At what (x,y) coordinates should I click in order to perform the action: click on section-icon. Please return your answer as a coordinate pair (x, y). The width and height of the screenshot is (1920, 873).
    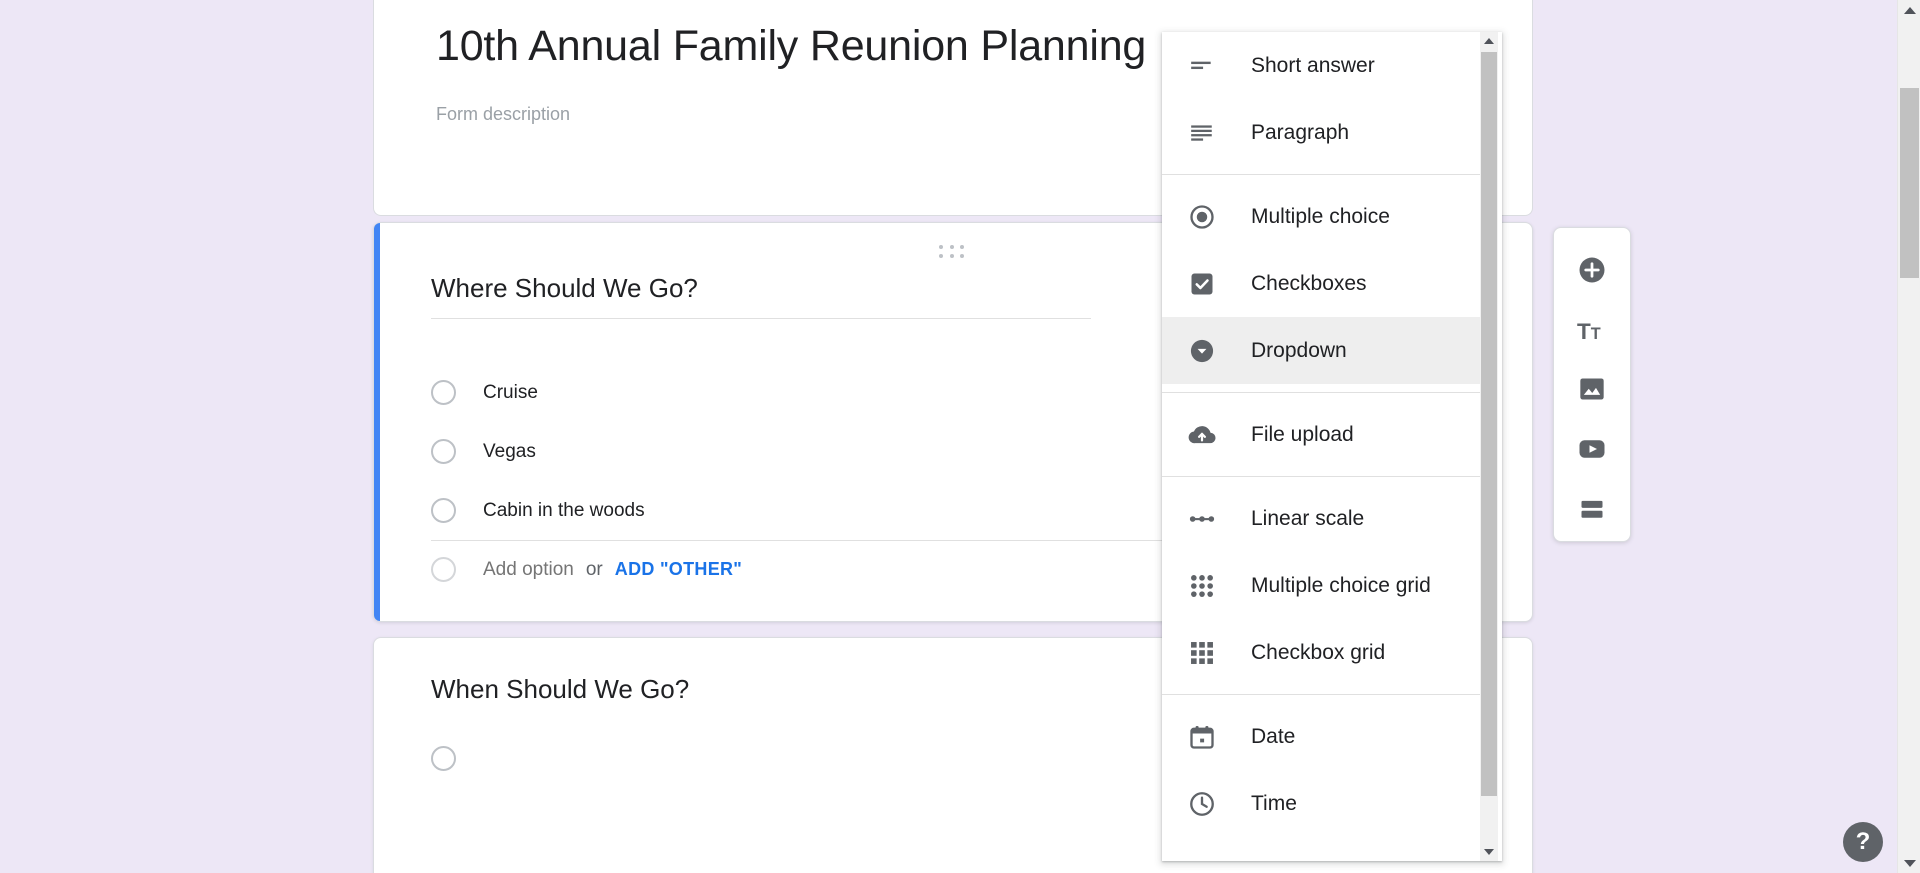
    Looking at the image, I should click on (1592, 509).